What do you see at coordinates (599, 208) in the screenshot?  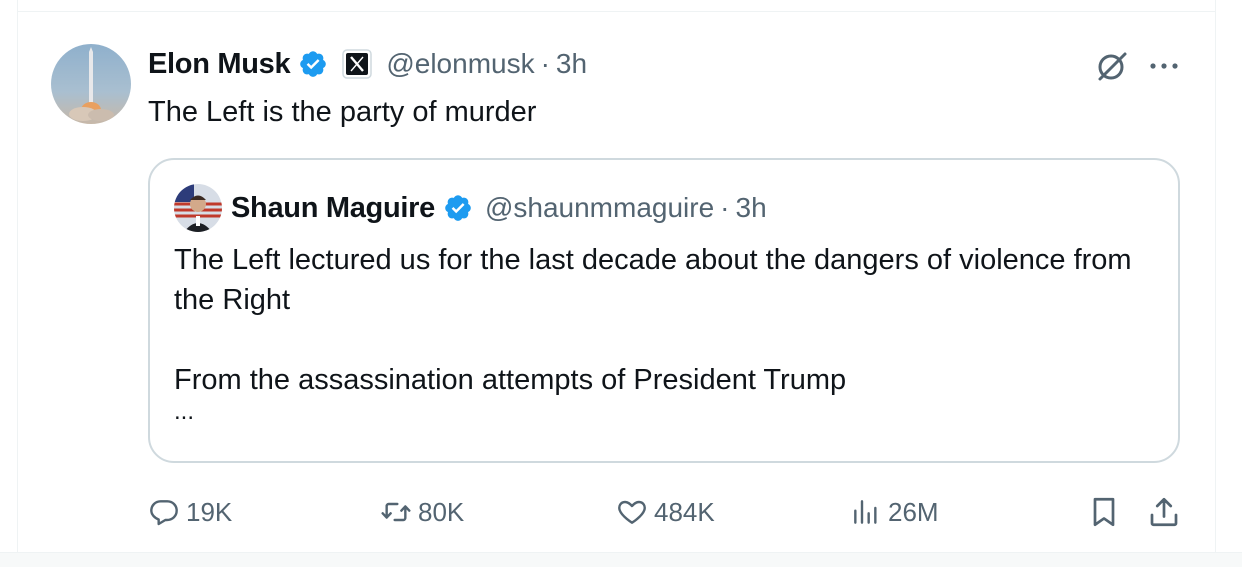 I see `quoted-author-handle: @shaunmmaguire` at bounding box center [599, 208].